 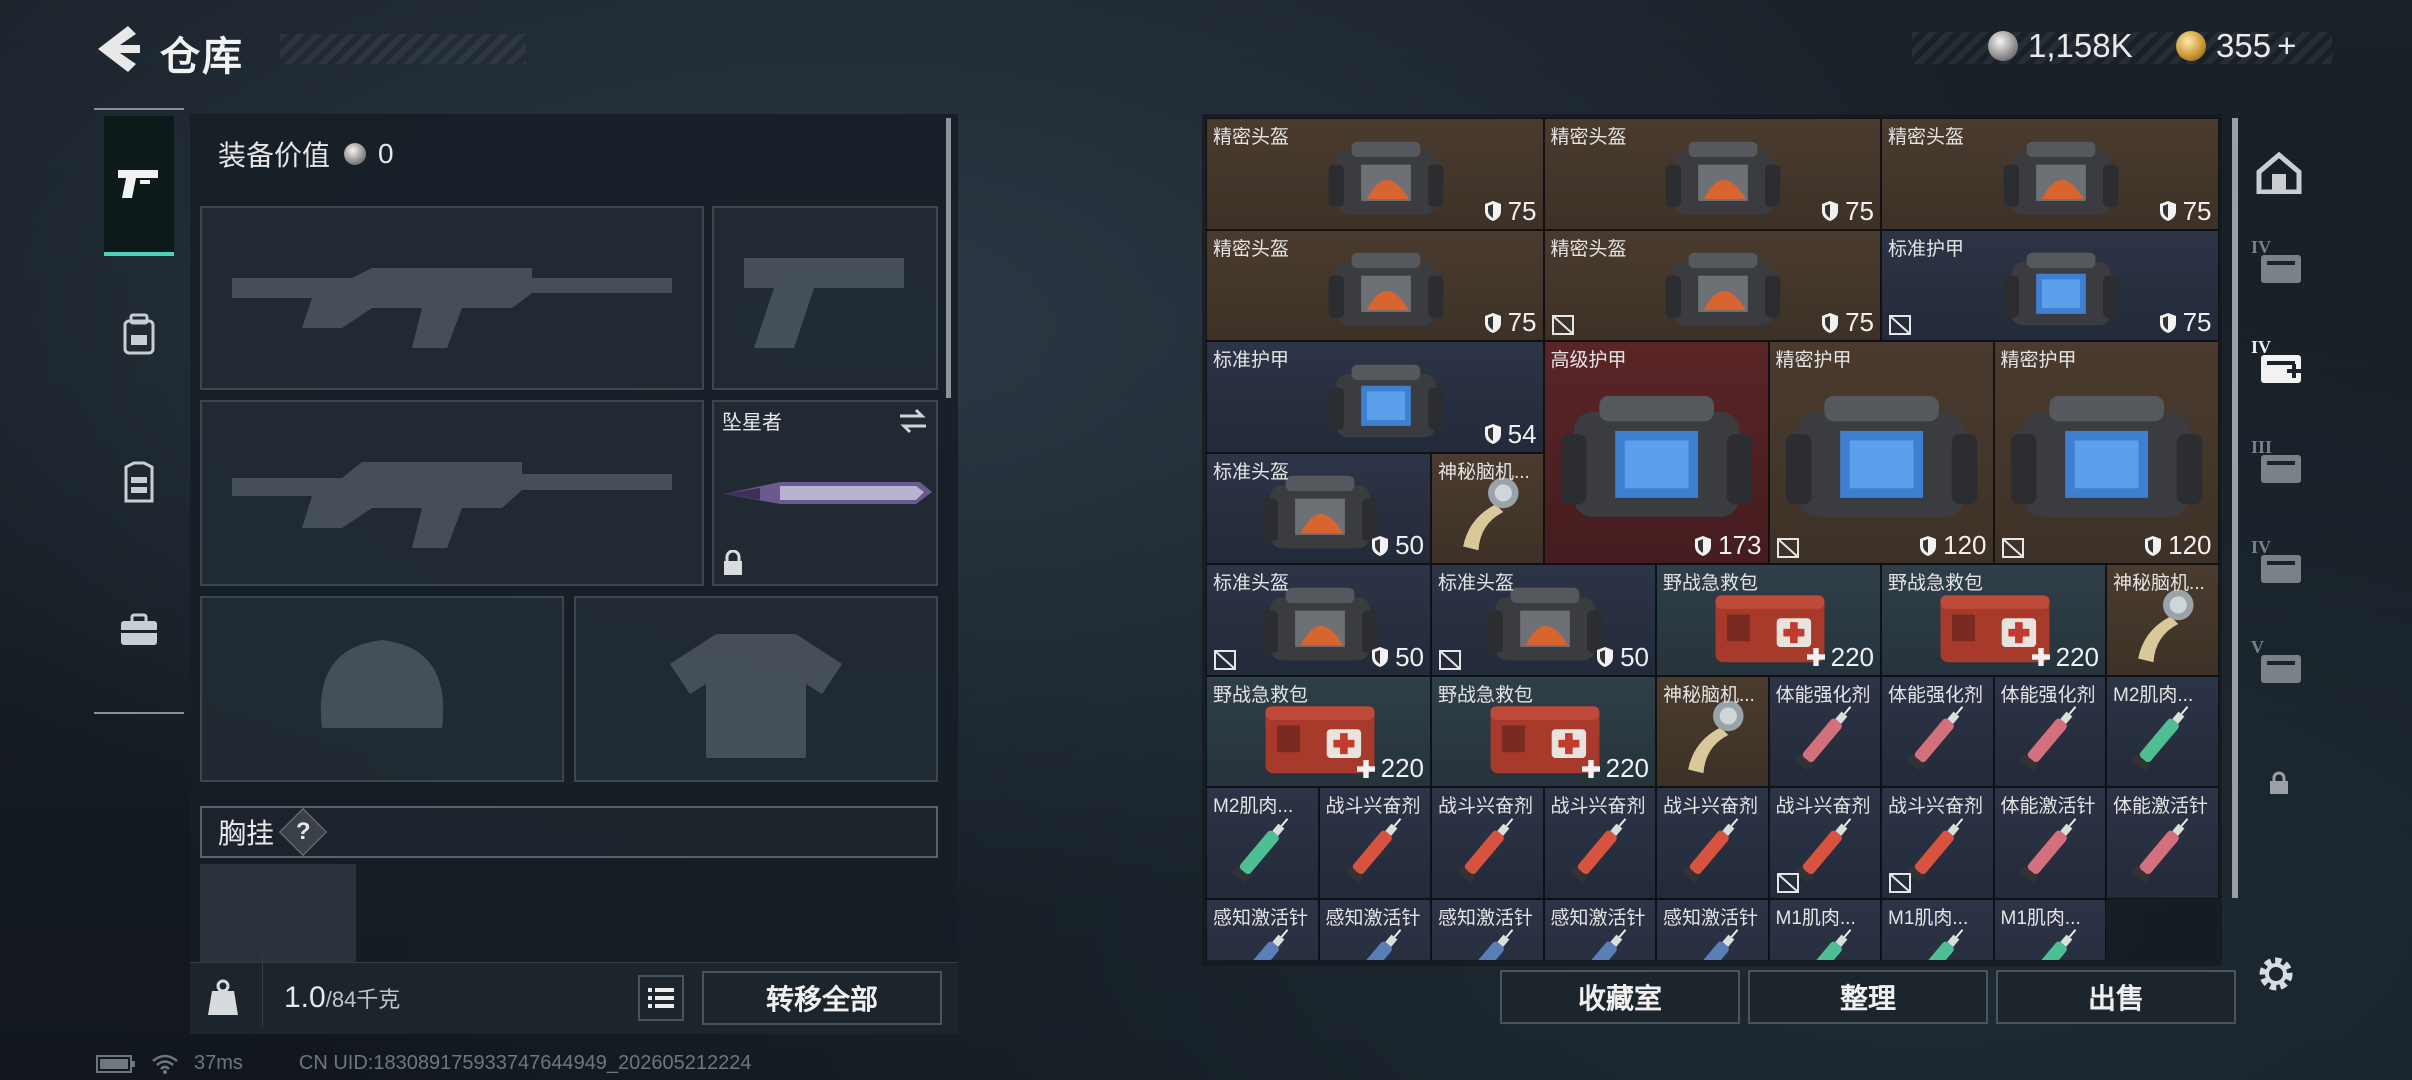 What do you see at coordinates (2279, 363) in the screenshot?
I see `storage-tab-3: IV` at bounding box center [2279, 363].